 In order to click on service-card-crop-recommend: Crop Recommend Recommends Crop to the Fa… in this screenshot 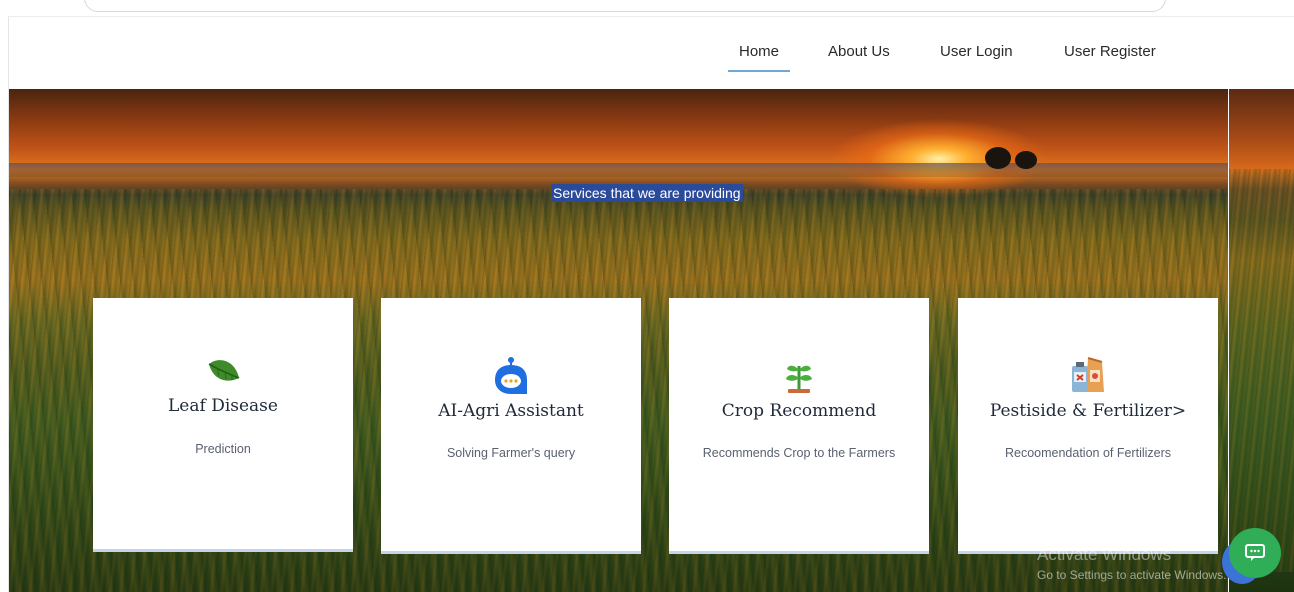, I will do `click(799, 426)`.